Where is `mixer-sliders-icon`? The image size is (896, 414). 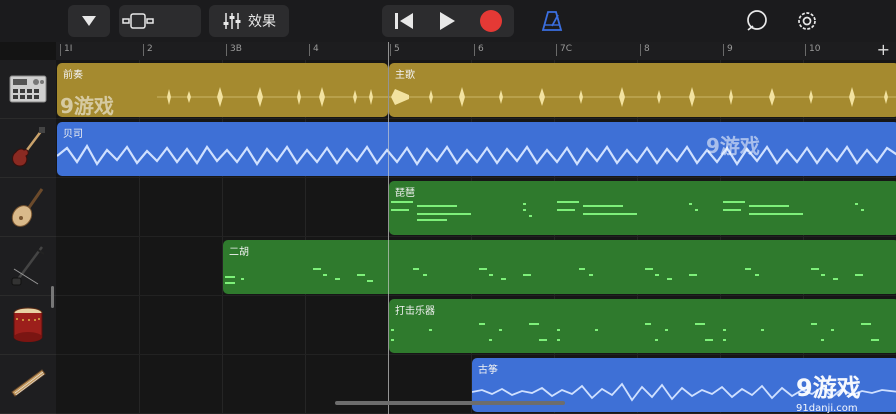 mixer-sliders-icon is located at coordinates (232, 21).